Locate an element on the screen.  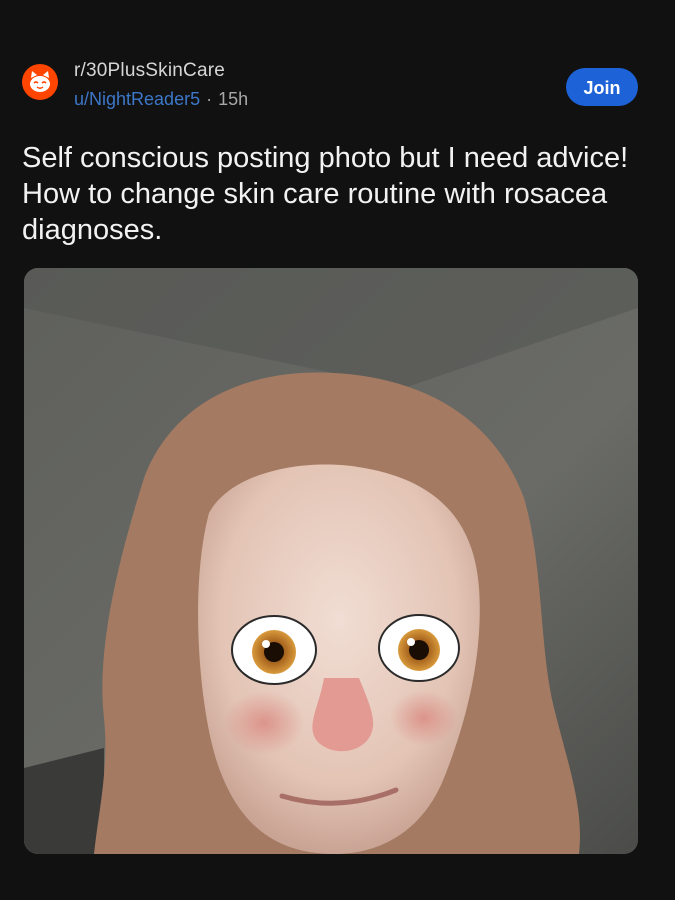
join-button: Join is located at coordinates (602, 87).